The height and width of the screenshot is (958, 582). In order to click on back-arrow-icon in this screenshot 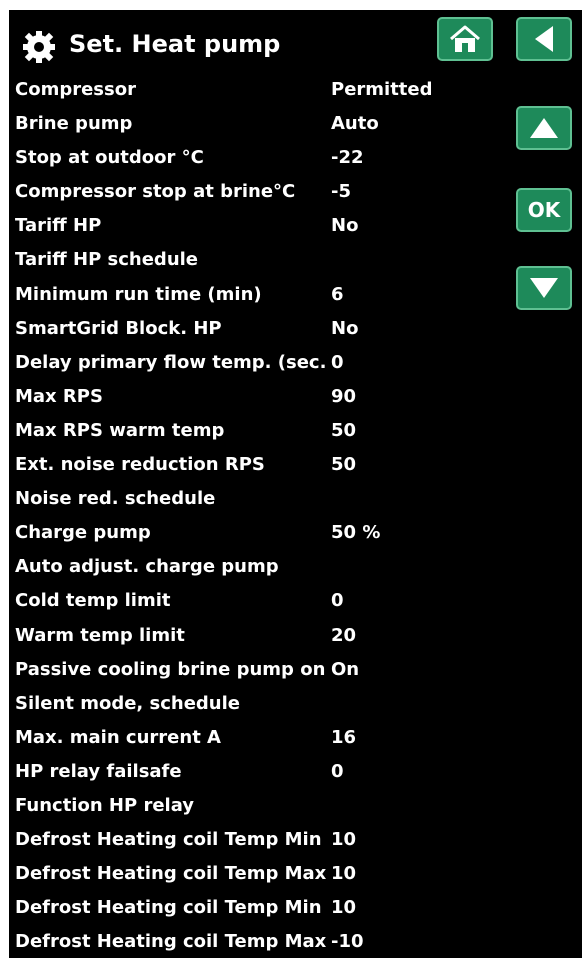, I will do `click(544, 39)`.